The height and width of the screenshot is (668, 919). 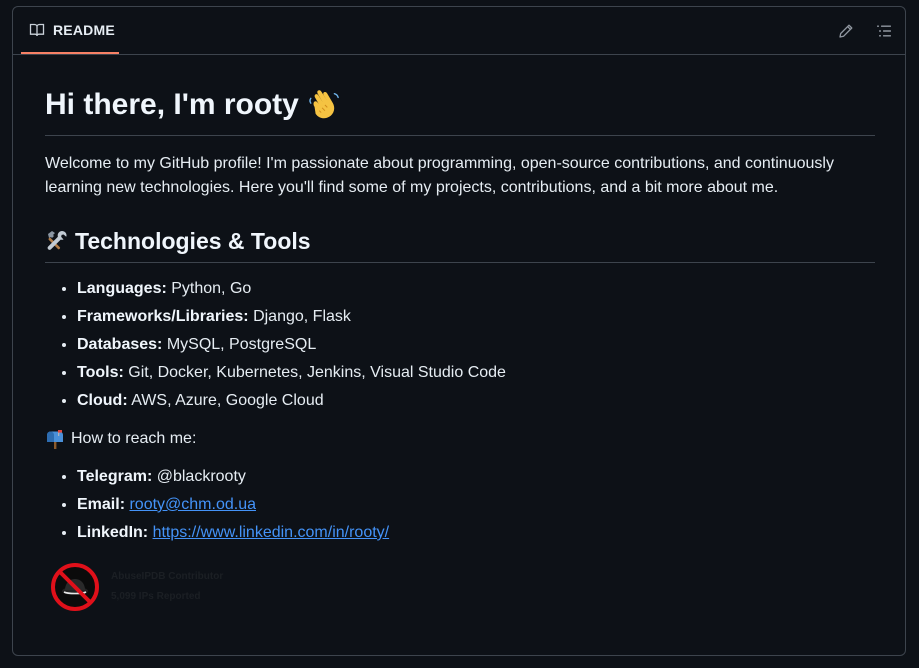 I want to click on pencil-icon, so click(x=846, y=31).